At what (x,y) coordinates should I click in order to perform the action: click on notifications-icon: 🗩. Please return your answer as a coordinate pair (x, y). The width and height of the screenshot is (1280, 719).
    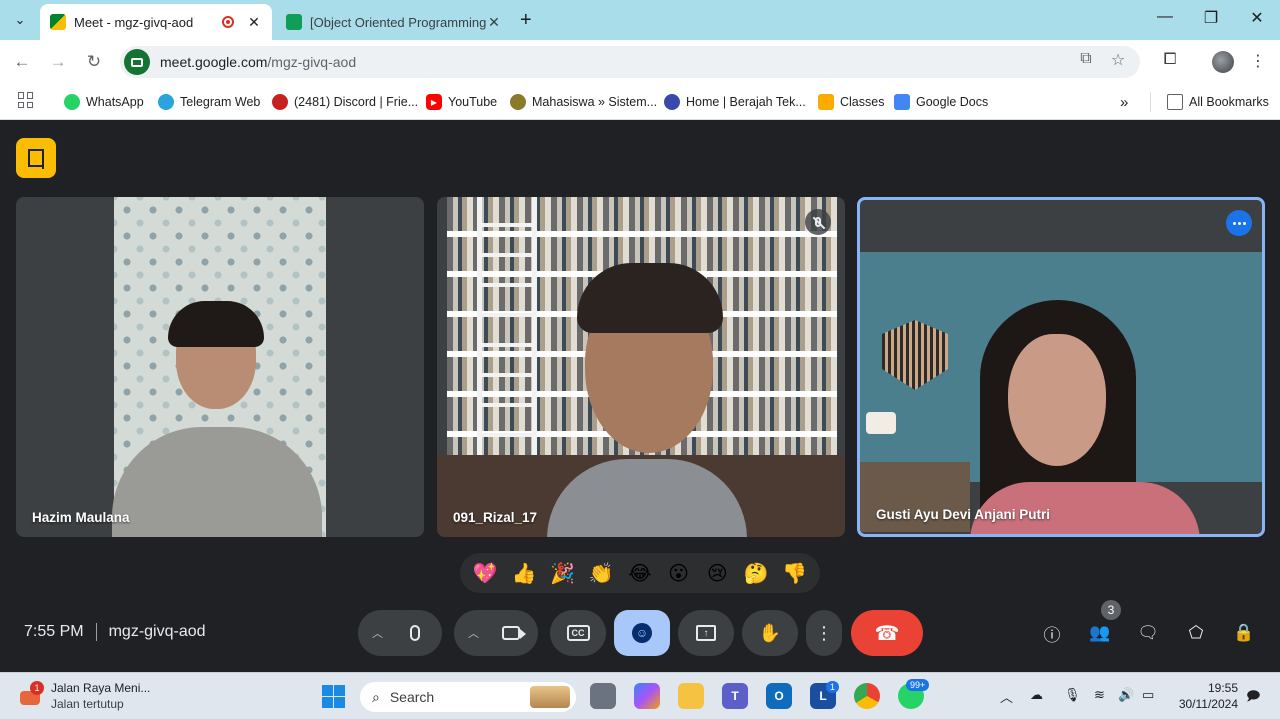
    Looking at the image, I should click on (1253, 698).